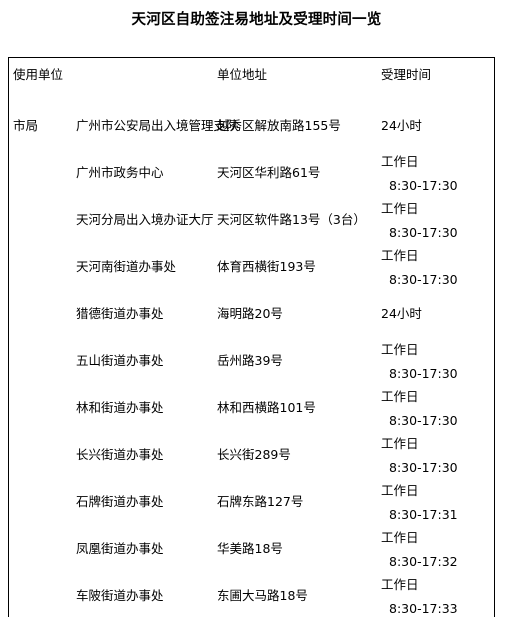  I want to click on cell-unit-name: 五山街道办事处, so click(120, 360).